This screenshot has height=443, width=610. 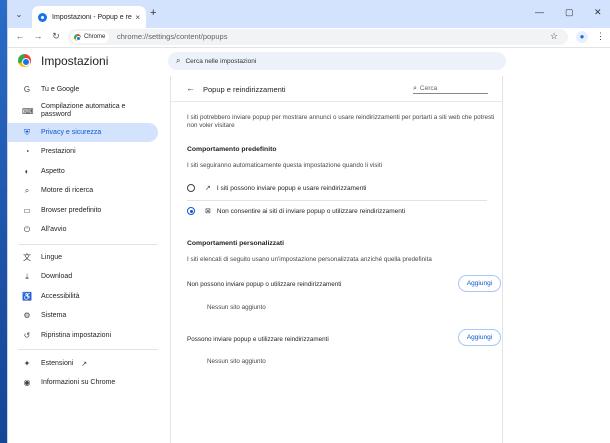 What do you see at coordinates (428, 88) in the screenshot?
I see `card-search-placeholder: Cerca` at bounding box center [428, 88].